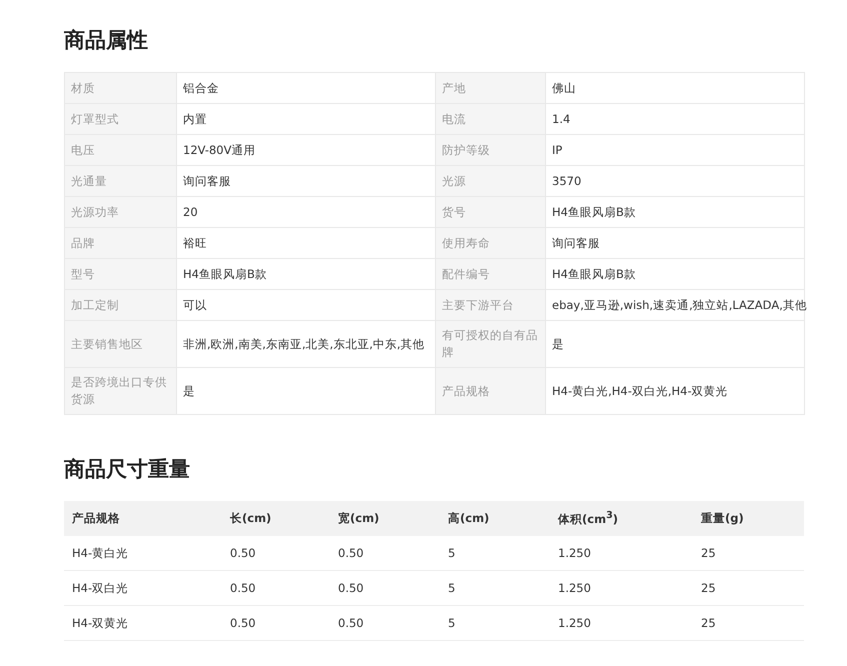  What do you see at coordinates (621, 518) in the screenshot?
I see `column-header: 体积(cm$^{3}$)` at bounding box center [621, 518].